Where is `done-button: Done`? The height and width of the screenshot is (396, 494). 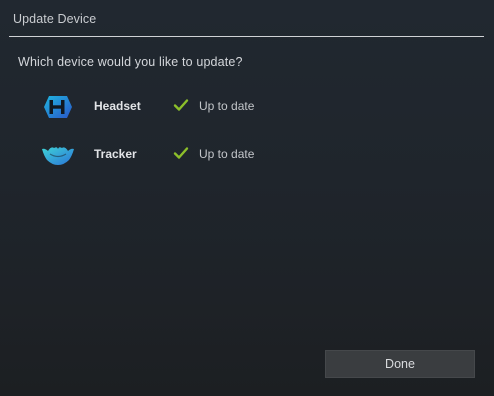 done-button: Done is located at coordinates (400, 364).